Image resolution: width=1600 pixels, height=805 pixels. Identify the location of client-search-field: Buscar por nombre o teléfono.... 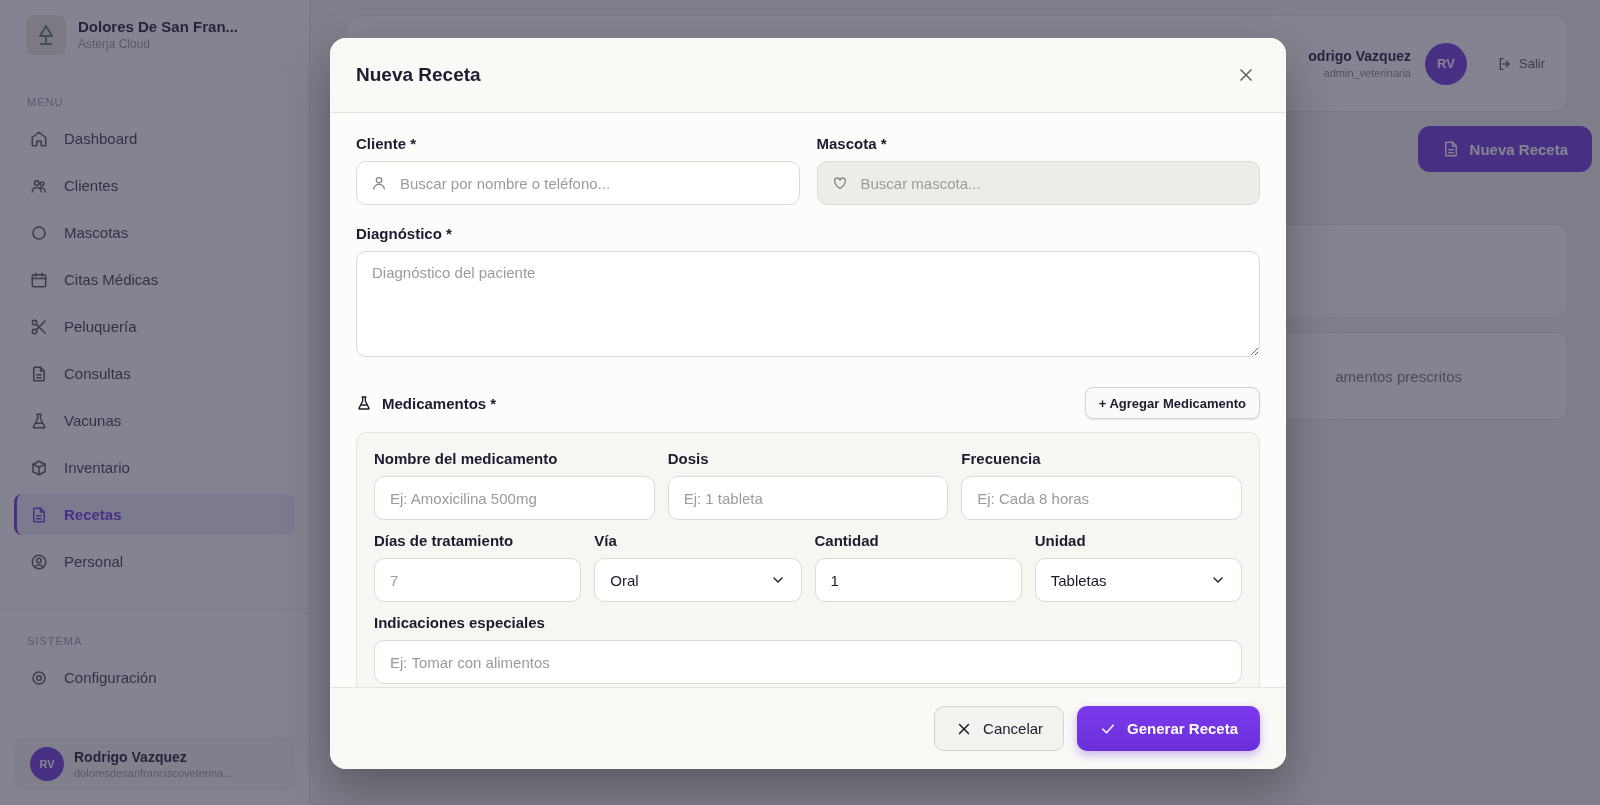
(578, 183).